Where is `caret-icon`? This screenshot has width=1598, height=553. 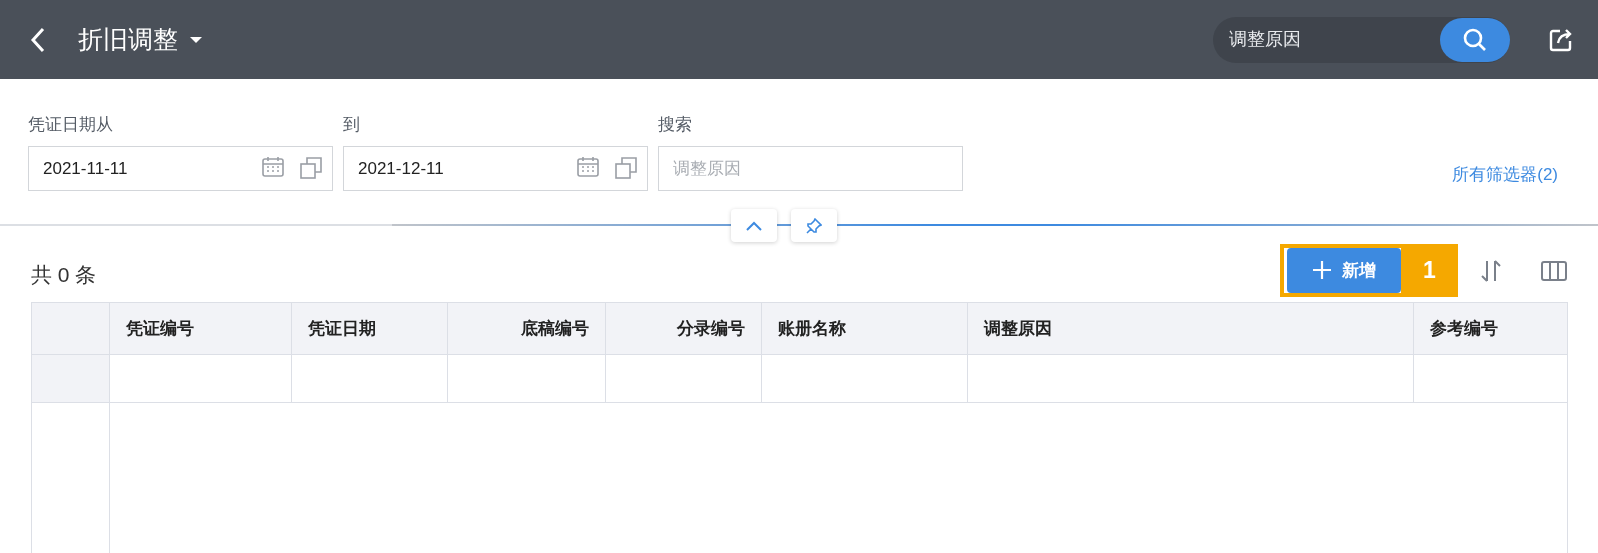 caret-icon is located at coordinates (196, 39).